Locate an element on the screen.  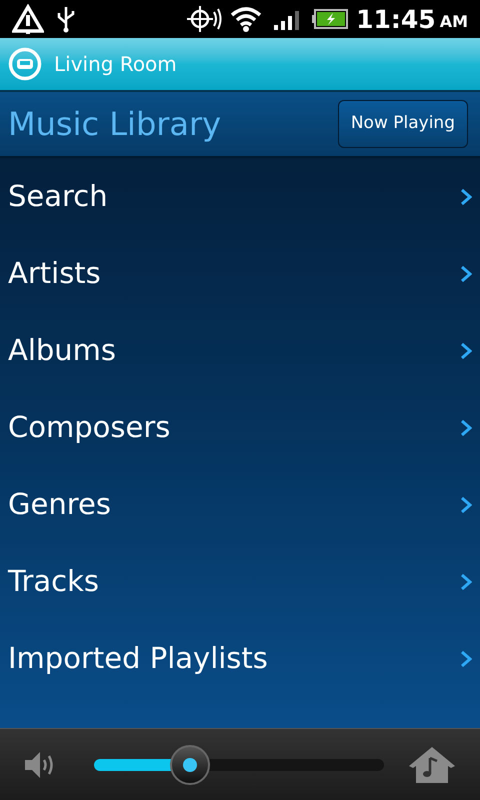
menu-item: Tracks is located at coordinates (240, 581).